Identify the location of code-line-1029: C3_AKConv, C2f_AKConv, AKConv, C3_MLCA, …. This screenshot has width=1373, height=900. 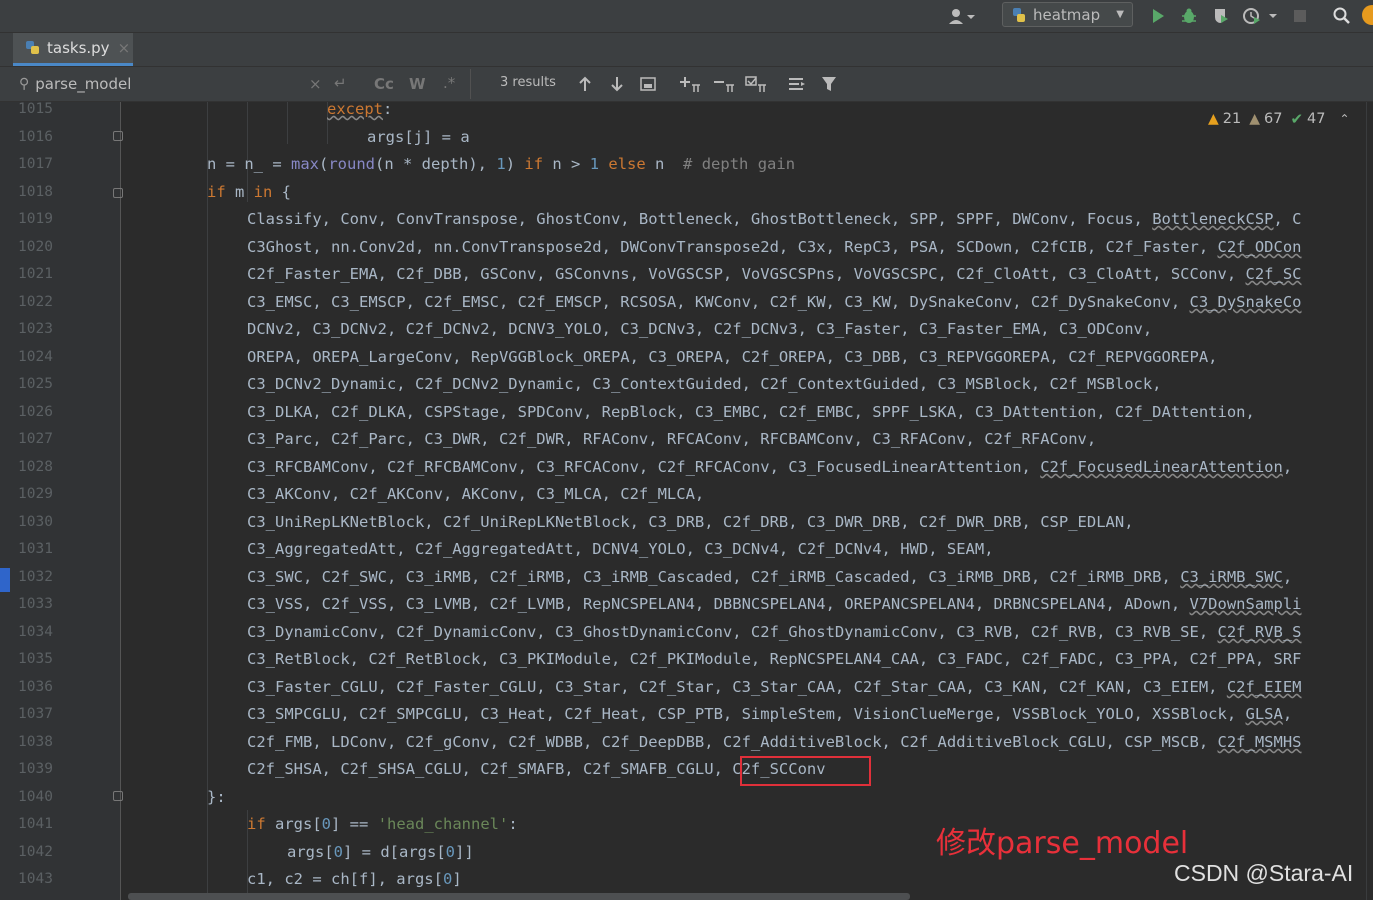
(476, 494).